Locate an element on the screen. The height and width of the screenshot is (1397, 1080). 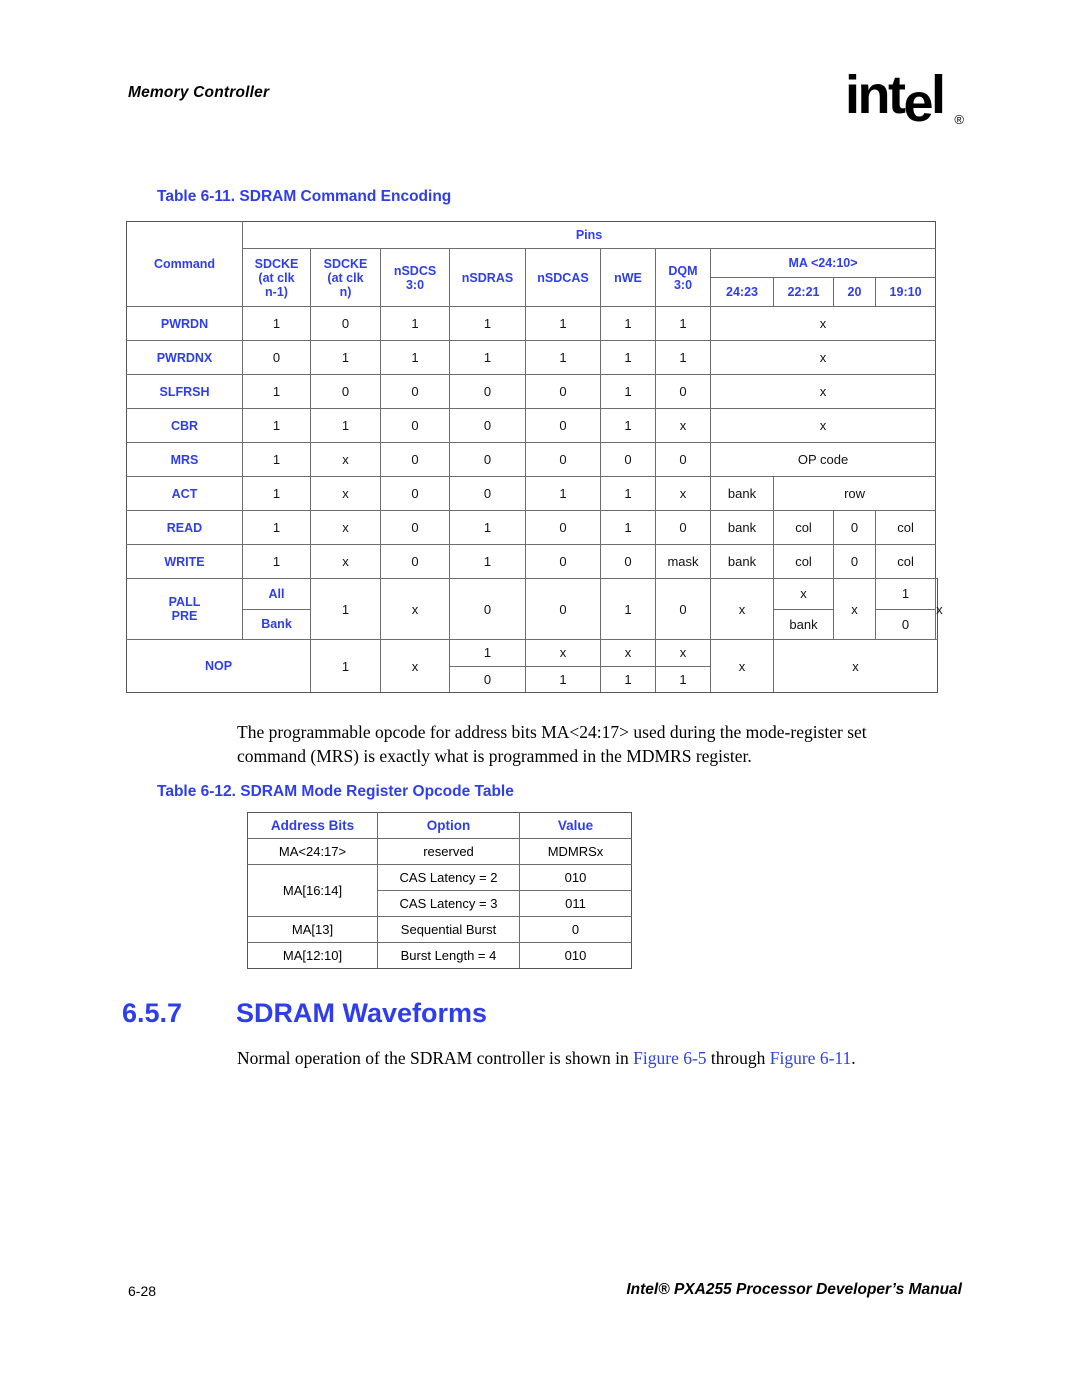
table-612-head: Address Bits Option Value is located at coordinates (439, 825).